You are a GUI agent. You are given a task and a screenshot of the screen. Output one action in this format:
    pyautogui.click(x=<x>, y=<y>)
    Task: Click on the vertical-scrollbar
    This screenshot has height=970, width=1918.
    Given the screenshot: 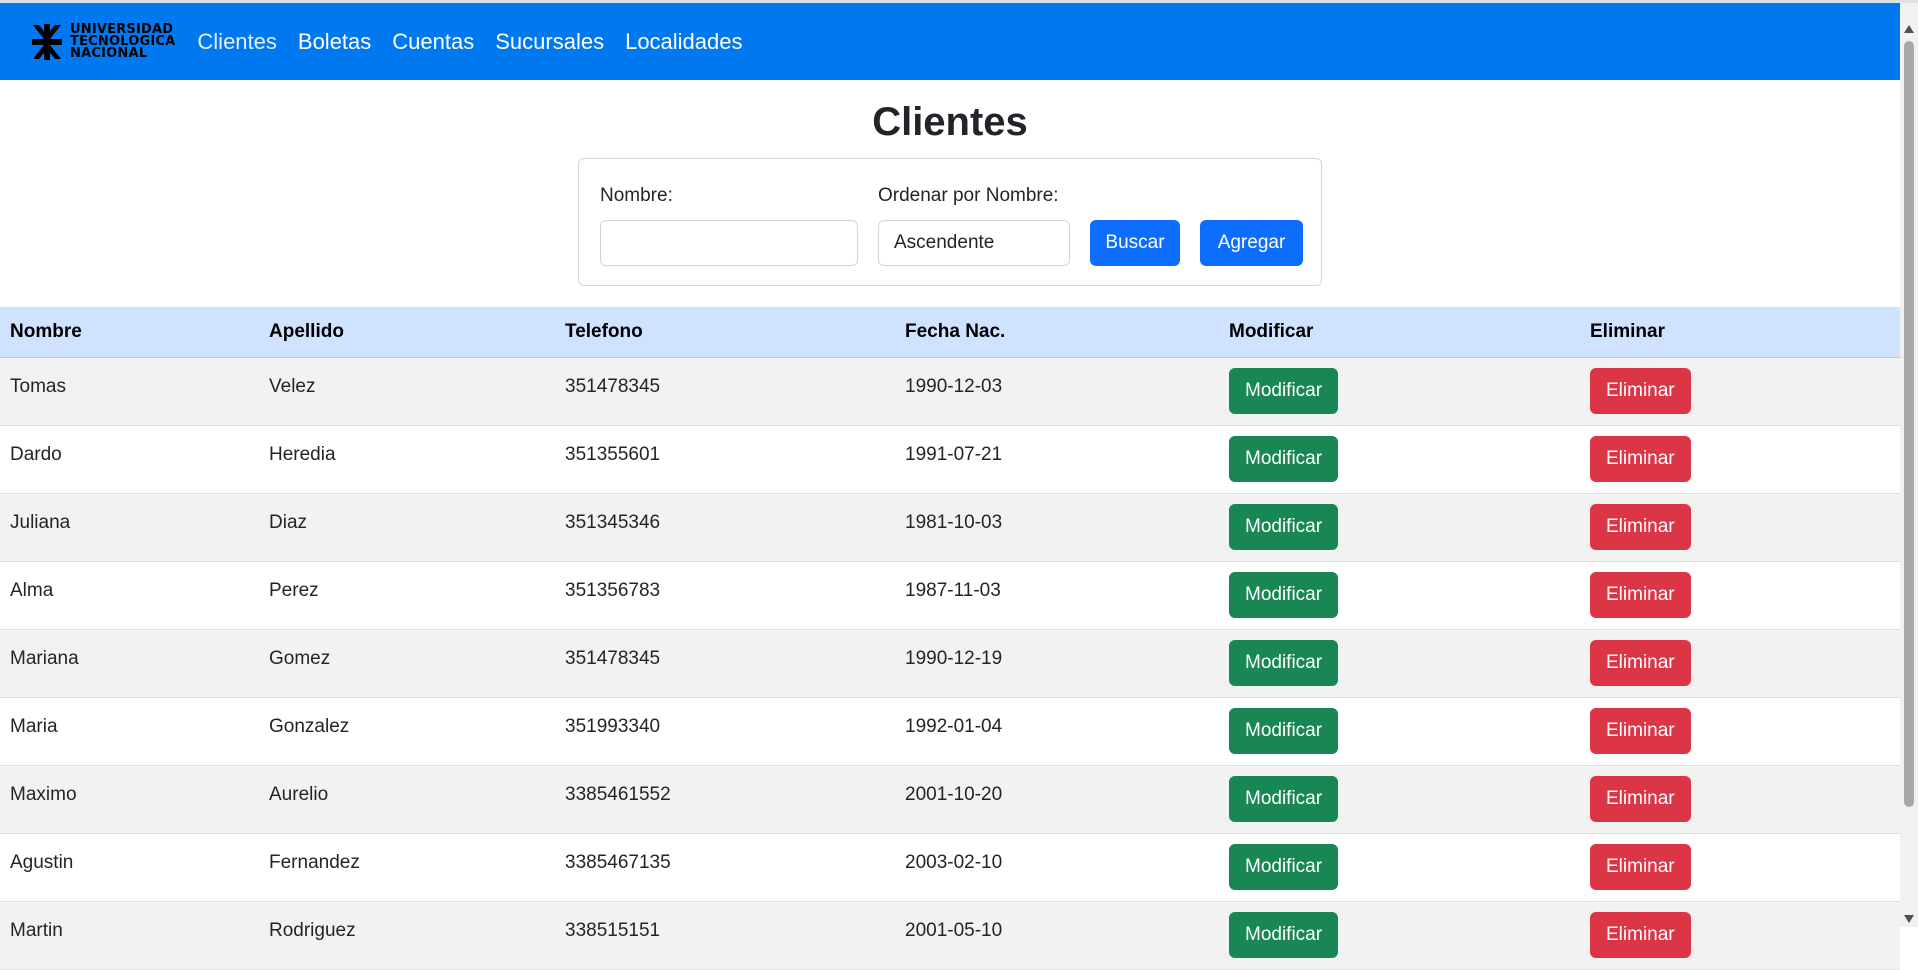 What is the action you would take?
    pyautogui.click(x=1909, y=465)
    